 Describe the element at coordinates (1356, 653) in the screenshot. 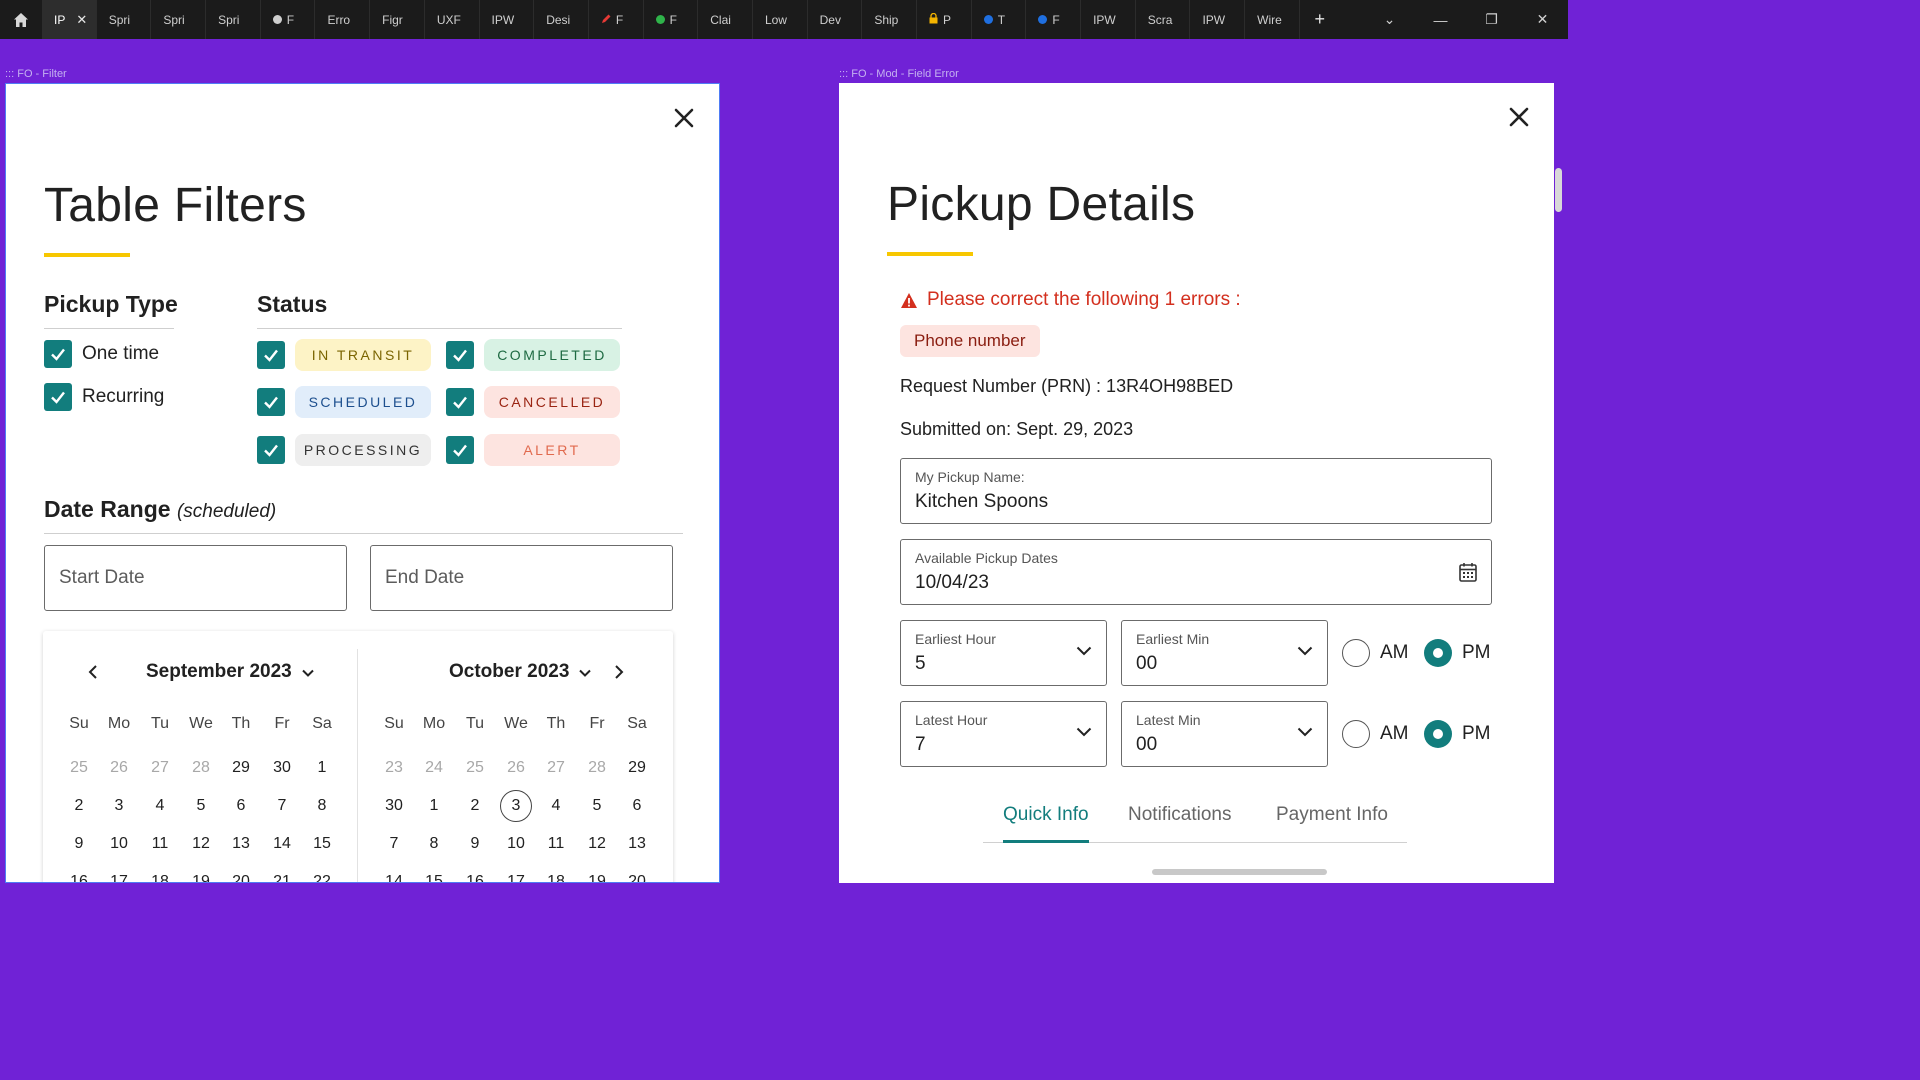

I see `earliest-am-radio` at that location.